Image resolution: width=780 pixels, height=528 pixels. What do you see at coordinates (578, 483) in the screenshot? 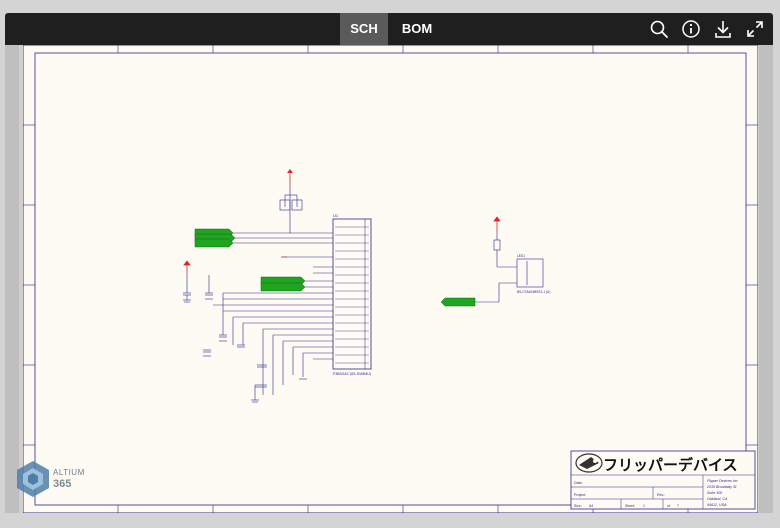
I see `date-label: Date:` at bounding box center [578, 483].